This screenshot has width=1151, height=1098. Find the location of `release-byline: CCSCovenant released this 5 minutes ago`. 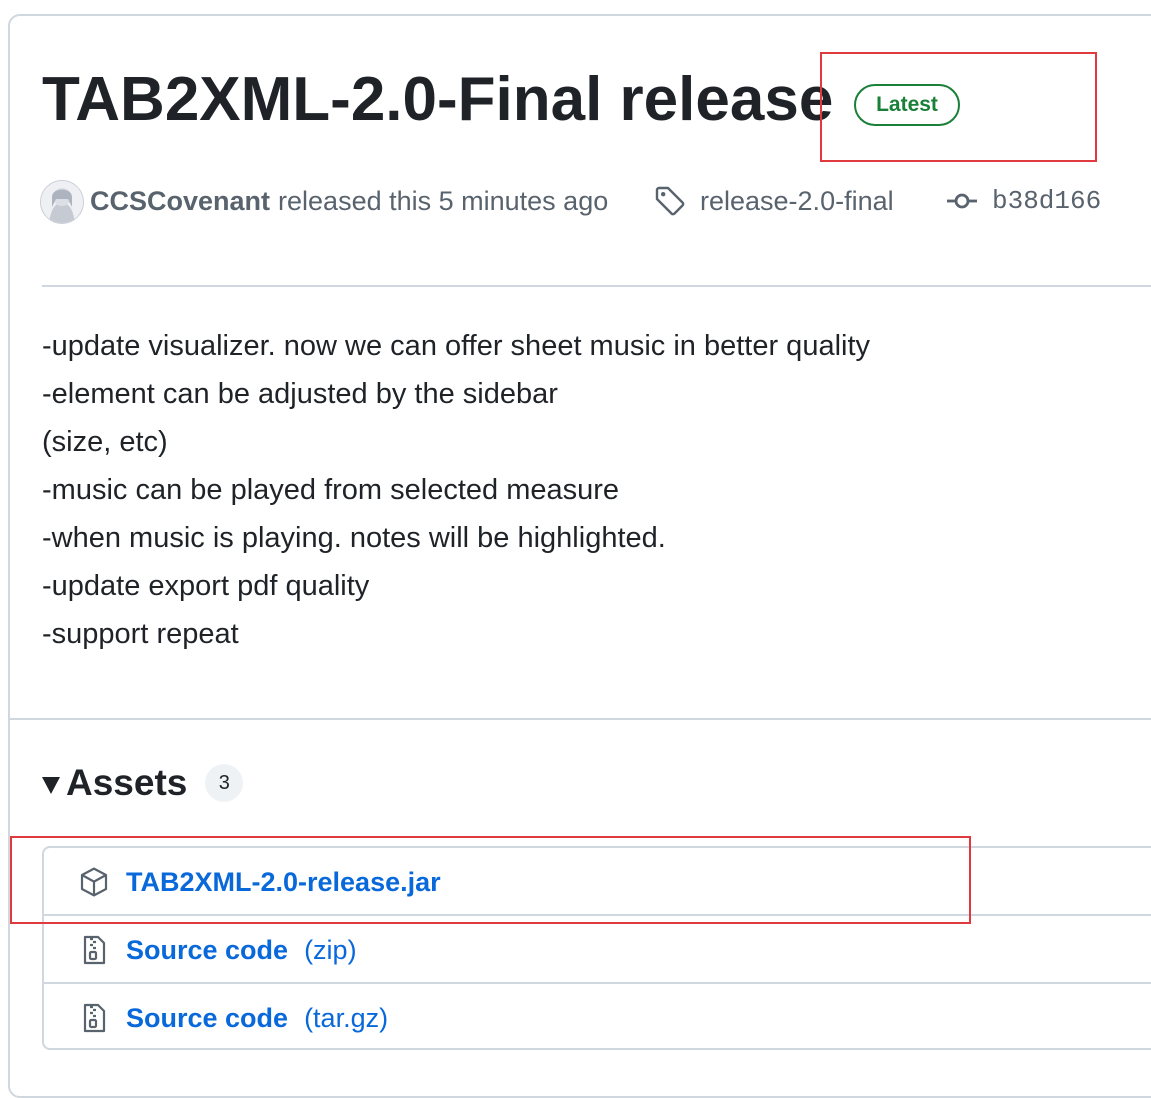

release-byline: CCSCovenant released this 5 minutes ago is located at coordinates (349, 201).